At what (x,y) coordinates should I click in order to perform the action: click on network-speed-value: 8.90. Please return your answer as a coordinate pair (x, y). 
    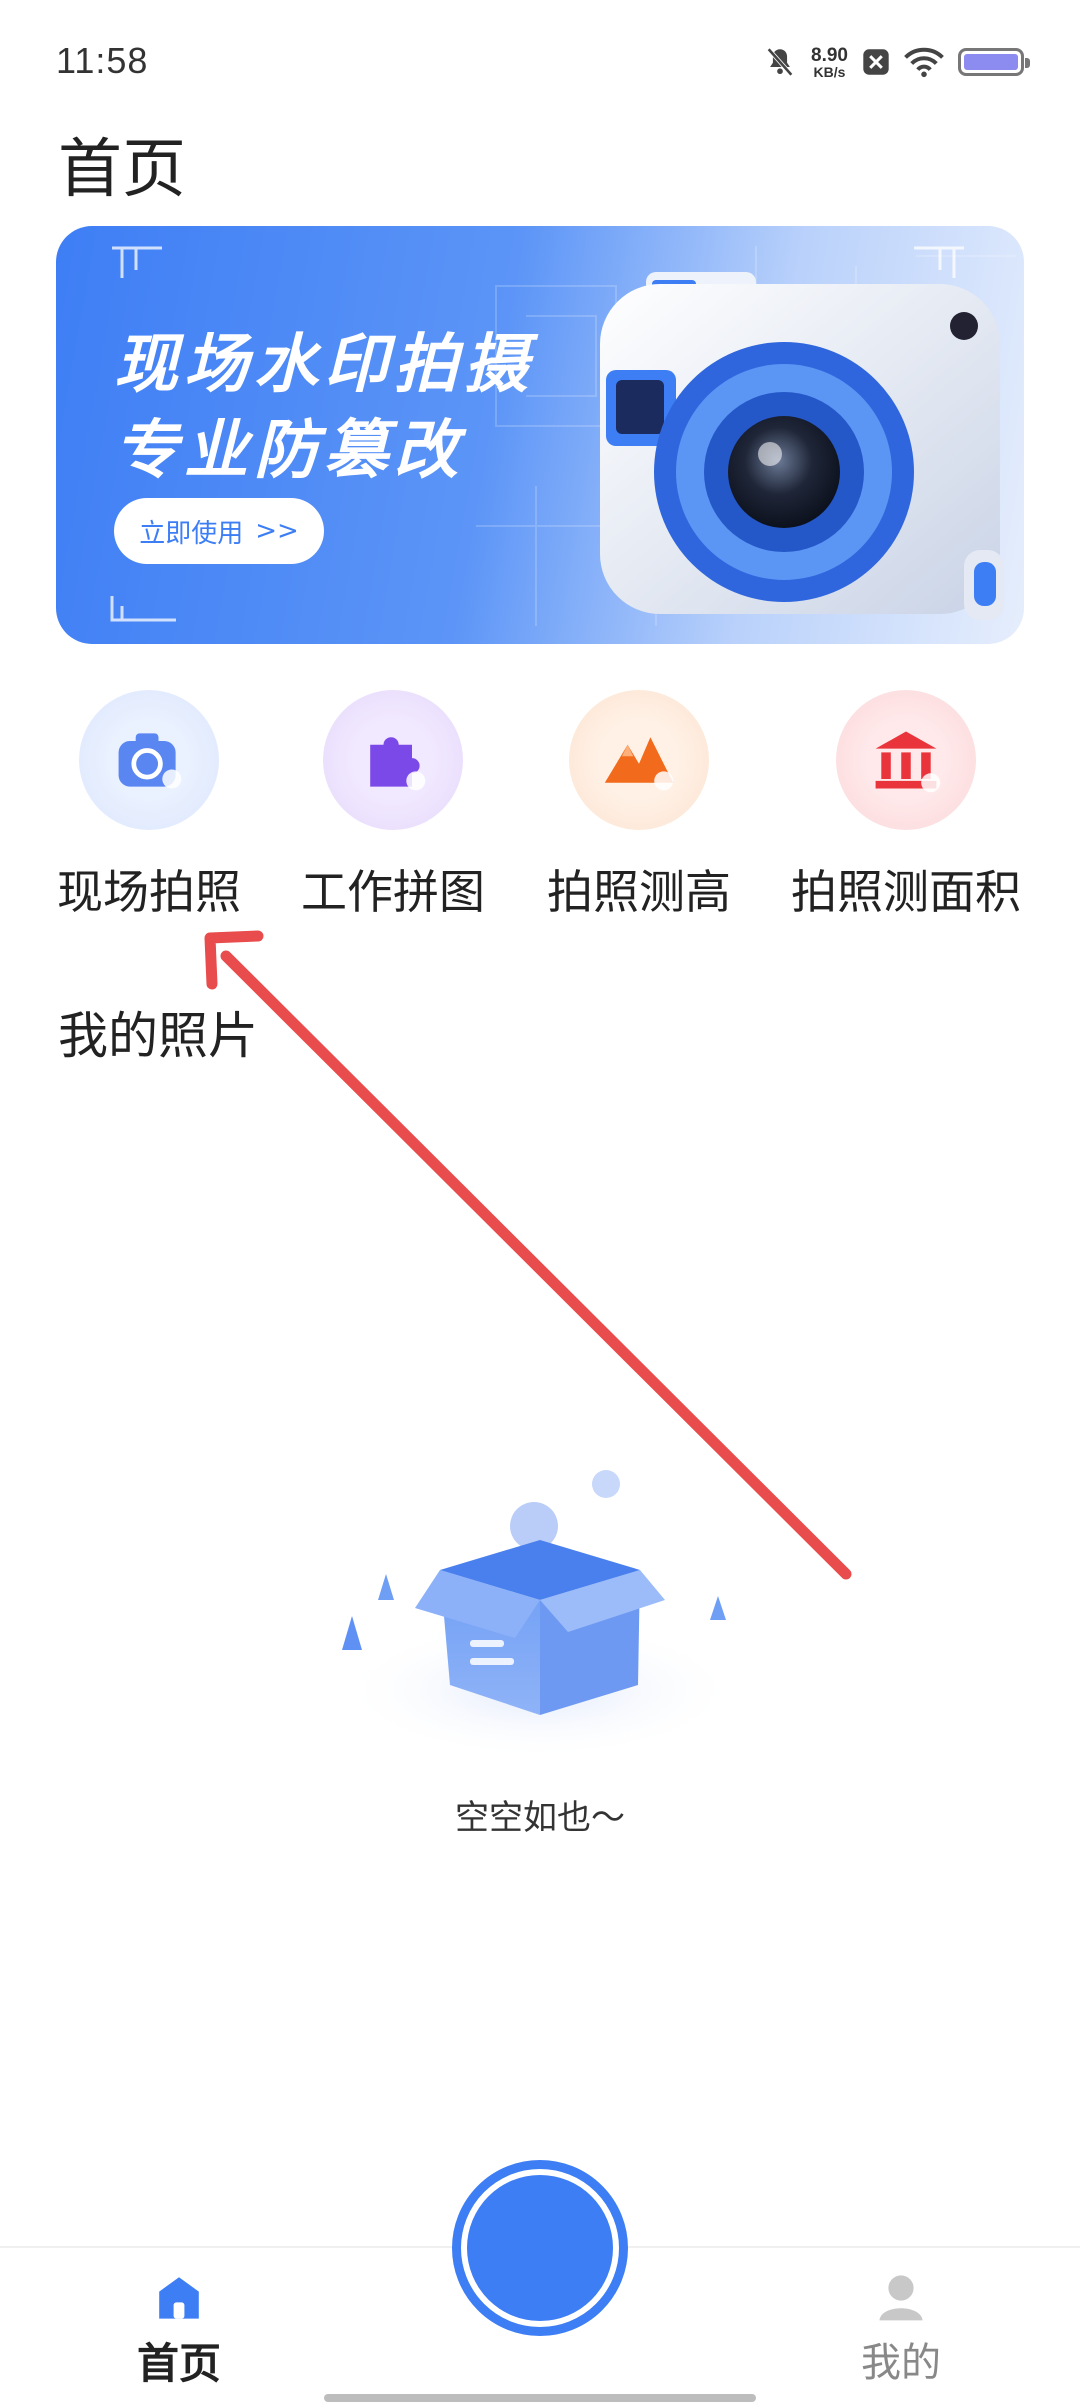
    Looking at the image, I should click on (829, 55).